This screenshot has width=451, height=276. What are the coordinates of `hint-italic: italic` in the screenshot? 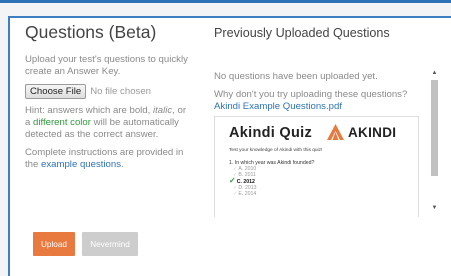 It's located at (162, 110).